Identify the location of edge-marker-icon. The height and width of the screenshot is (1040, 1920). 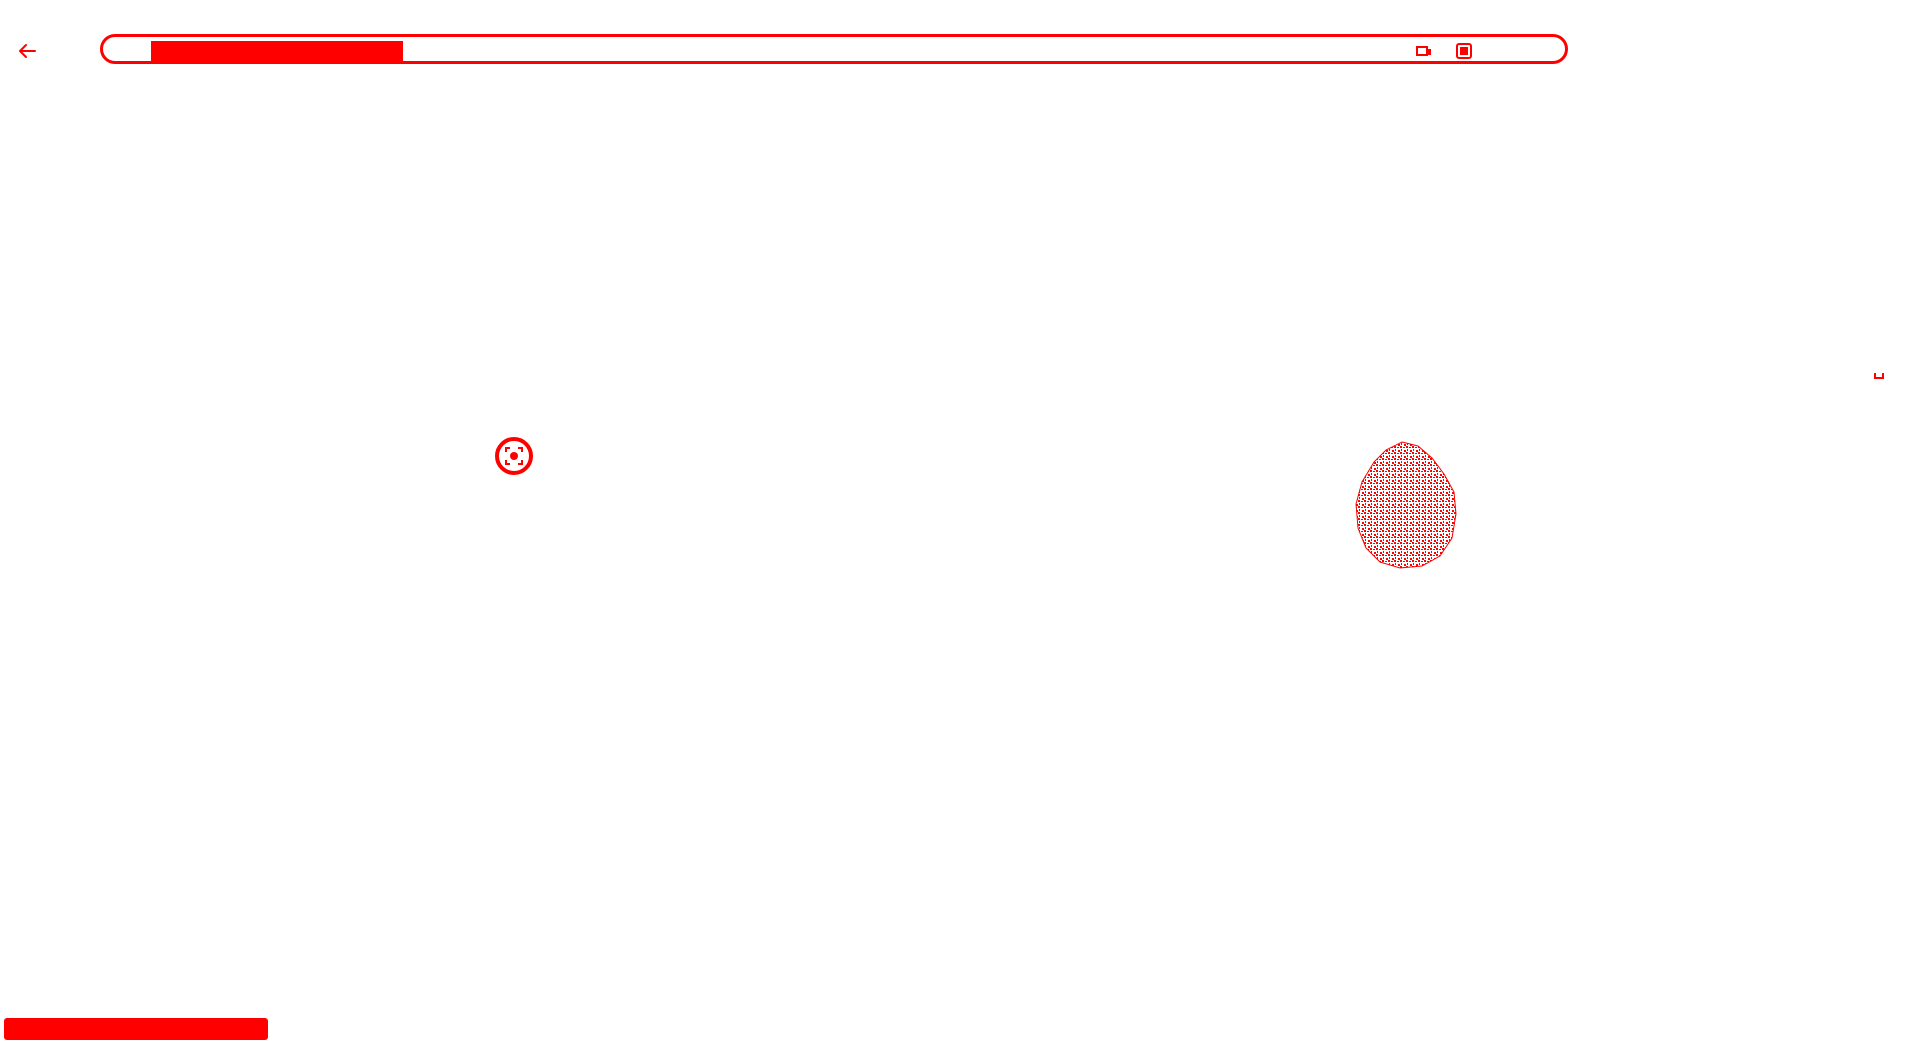
(1879, 376).